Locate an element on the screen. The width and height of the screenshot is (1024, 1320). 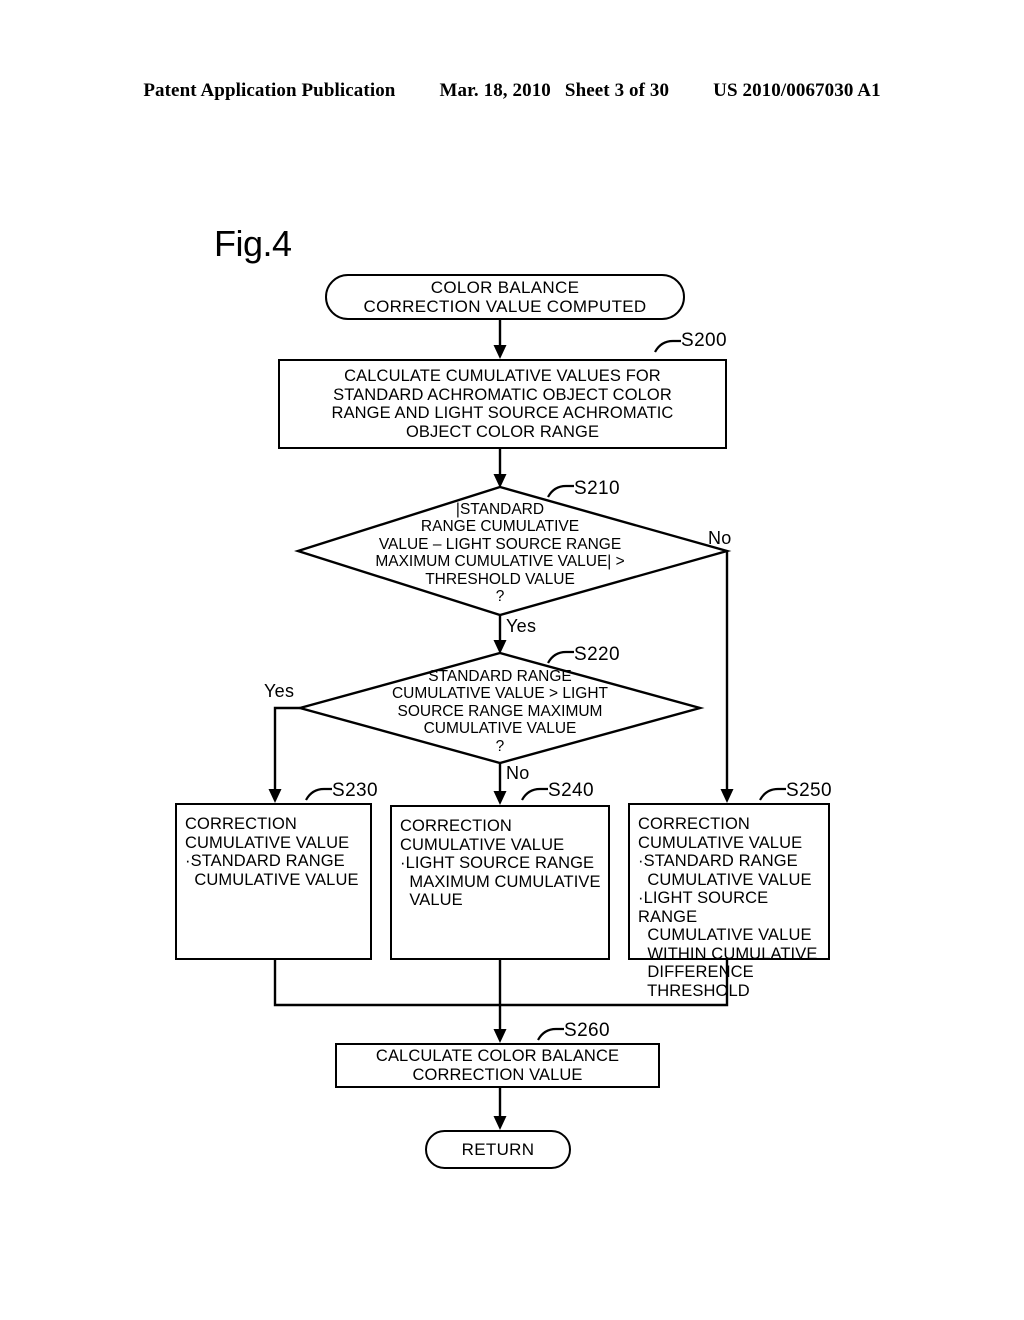
process-s260: CALCULATE COLOR BALANCE CORRECTION VALUE is located at coordinates (497, 1065).